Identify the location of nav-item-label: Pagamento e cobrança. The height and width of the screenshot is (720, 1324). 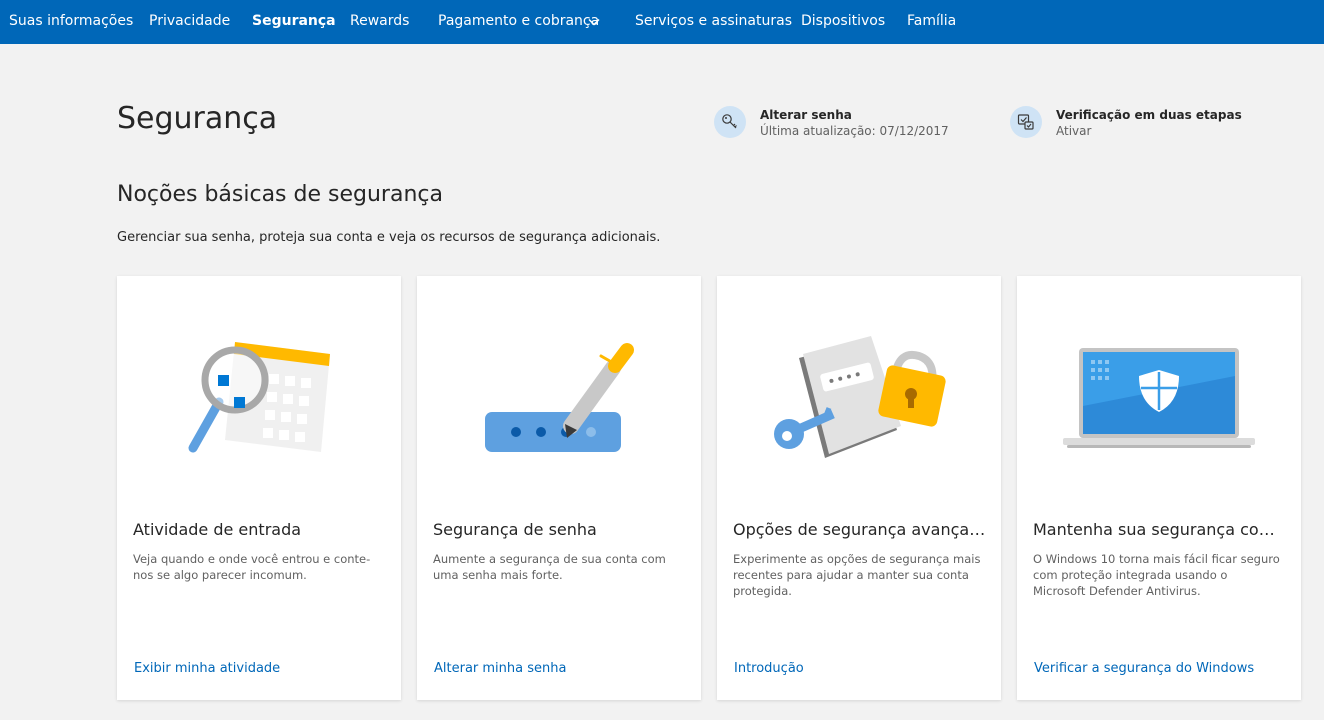
(519, 21).